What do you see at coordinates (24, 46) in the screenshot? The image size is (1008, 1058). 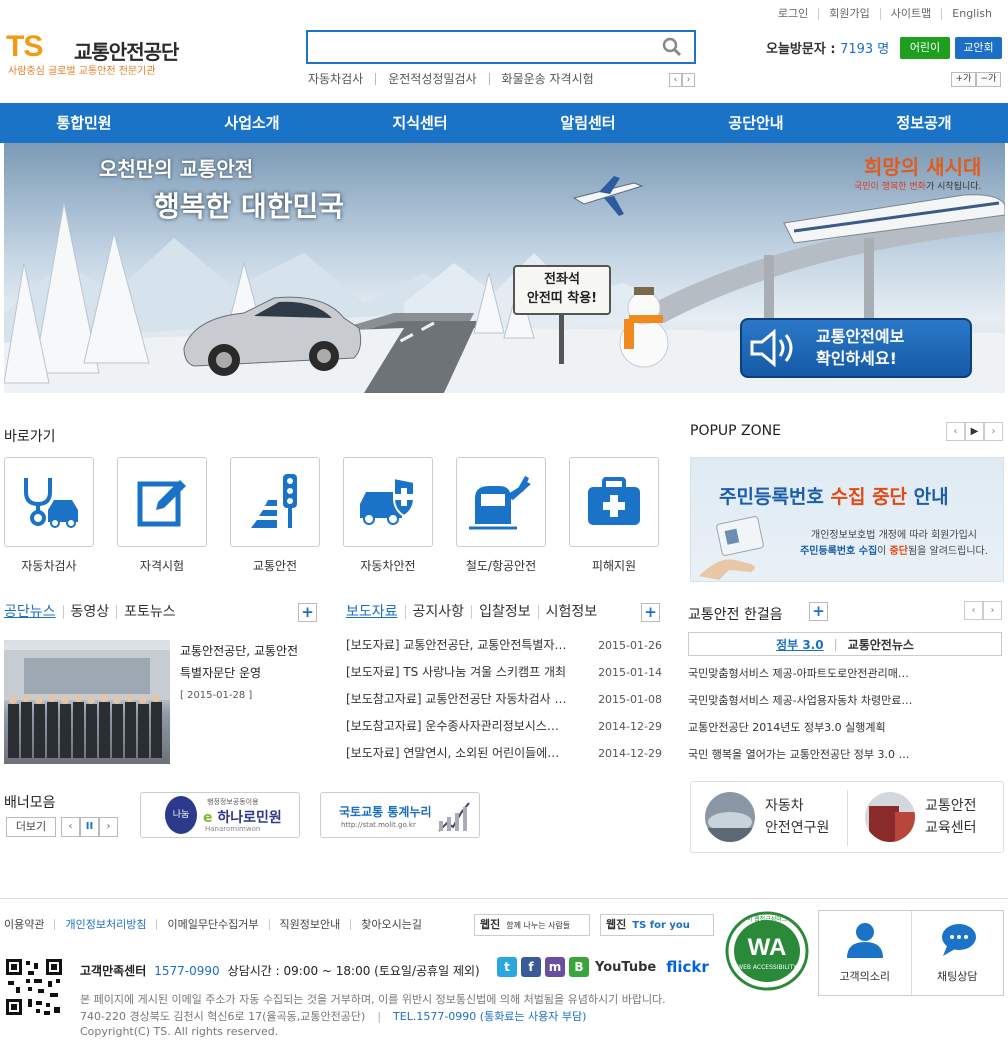 I see `logo-mark: TS` at bounding box center [24, 46].